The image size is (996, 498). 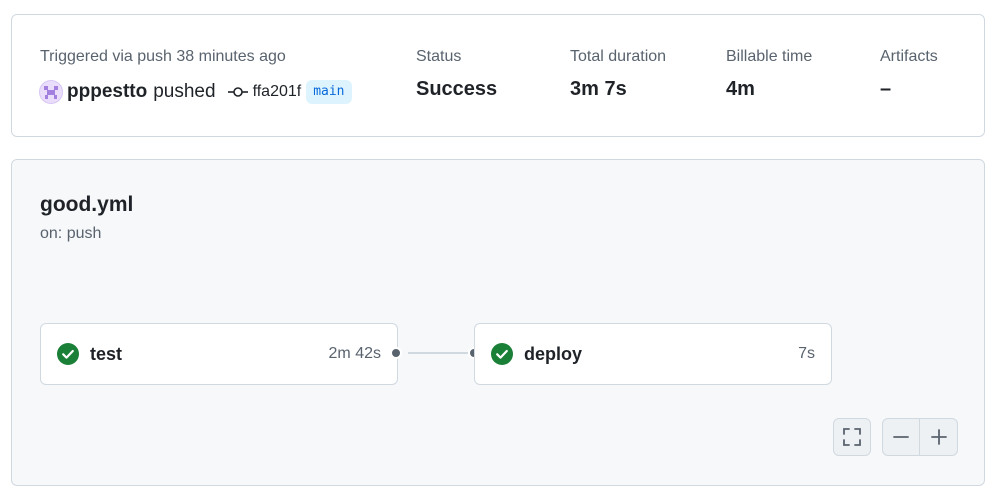 What do you see at coordinates (553, 353) in the screenshot?
I see `job-name: deploy` at bounding box center [553, 353].